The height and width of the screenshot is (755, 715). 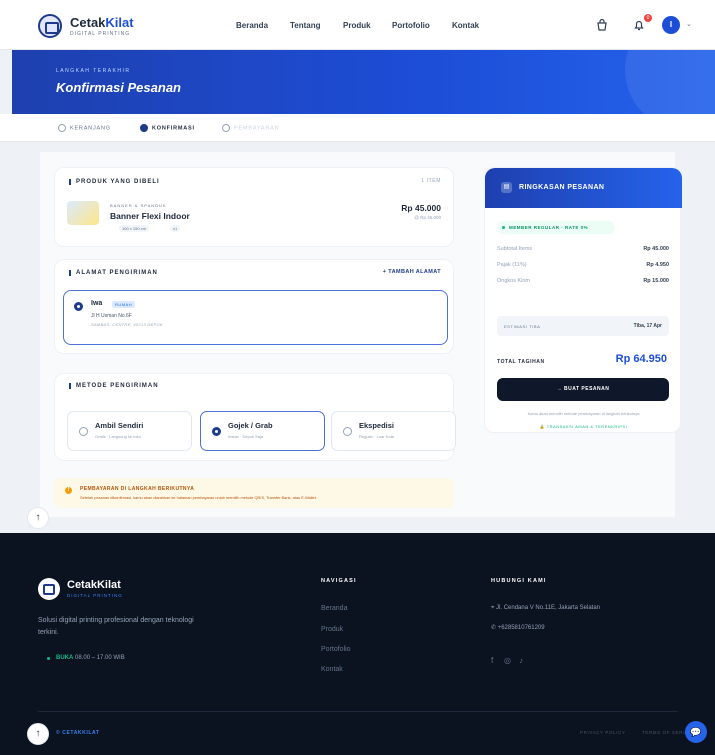 I want to click on row-label: Ongkos Kirim, so click(x=514, y=281).